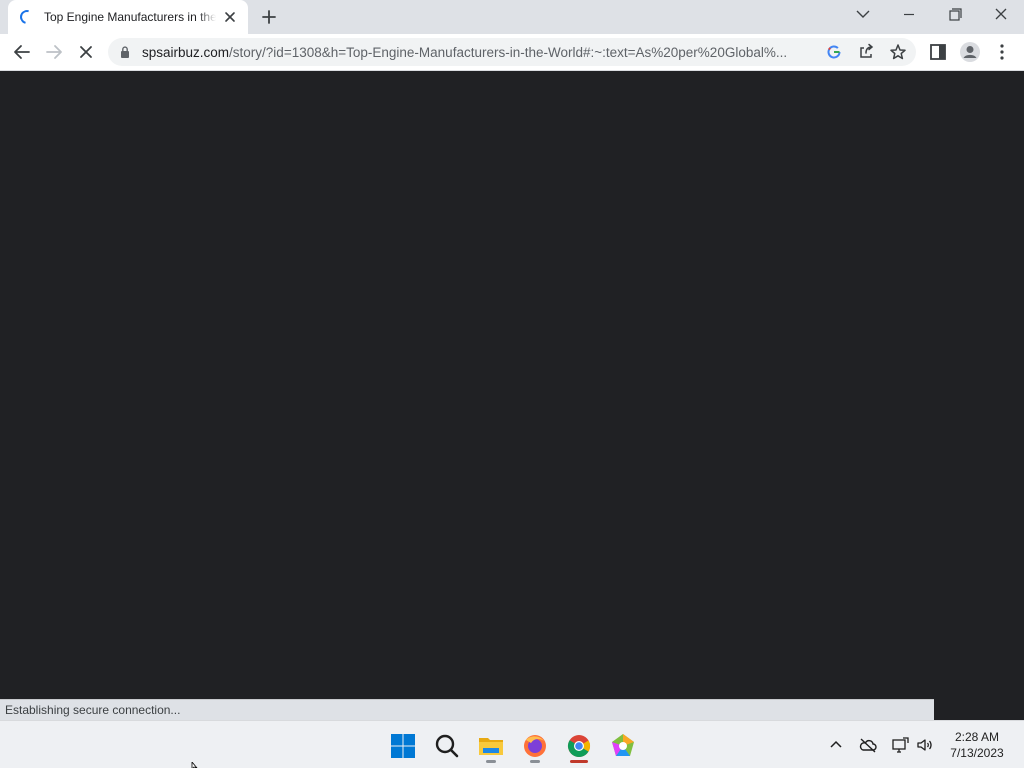 The width and height of the screenshot is (1024, 768). I want to click on windows-start-icon, so click(403, 746).